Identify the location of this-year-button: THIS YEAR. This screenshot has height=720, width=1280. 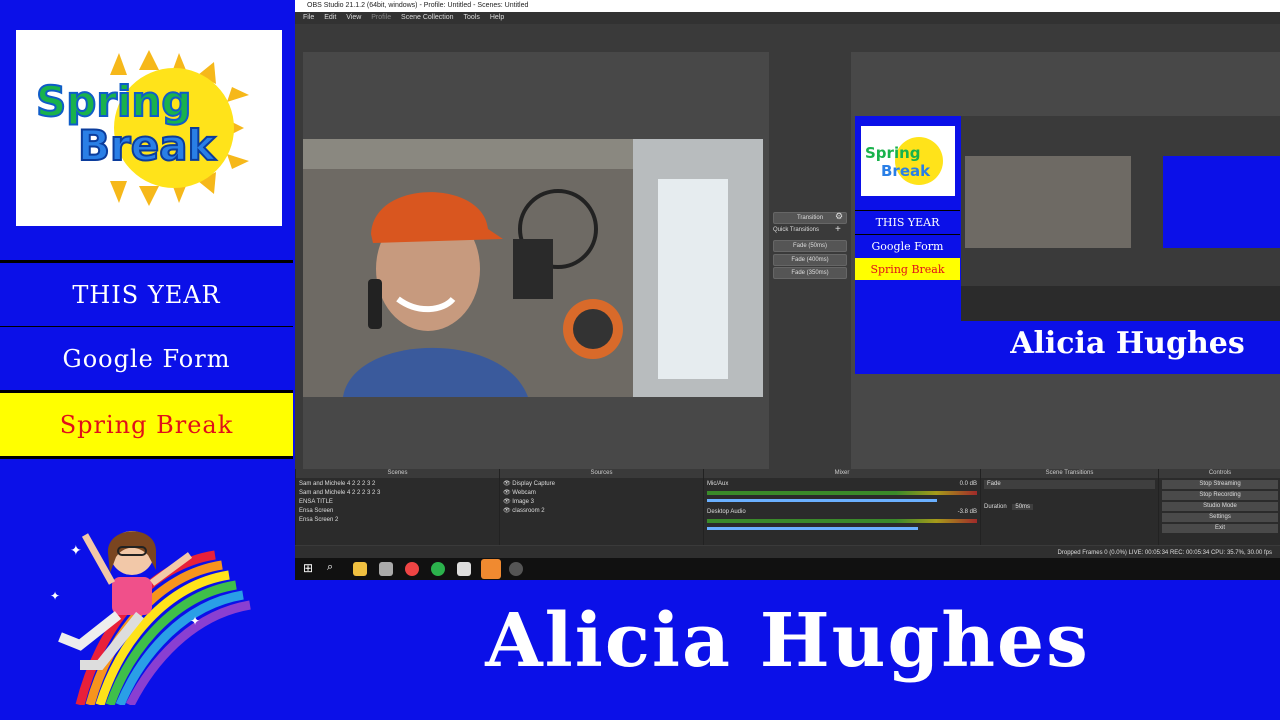
(146, 294).